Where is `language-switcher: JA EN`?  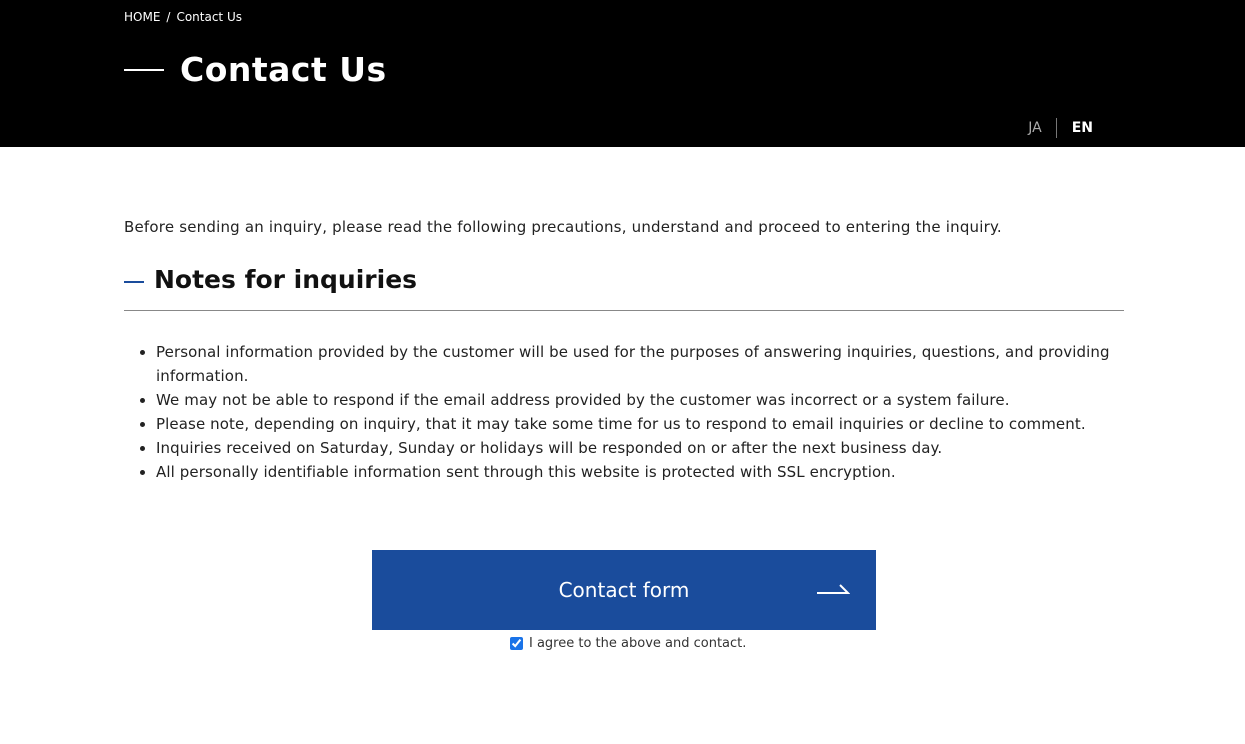
language-switcher: JA EN is located at coordinates (1060, 128).